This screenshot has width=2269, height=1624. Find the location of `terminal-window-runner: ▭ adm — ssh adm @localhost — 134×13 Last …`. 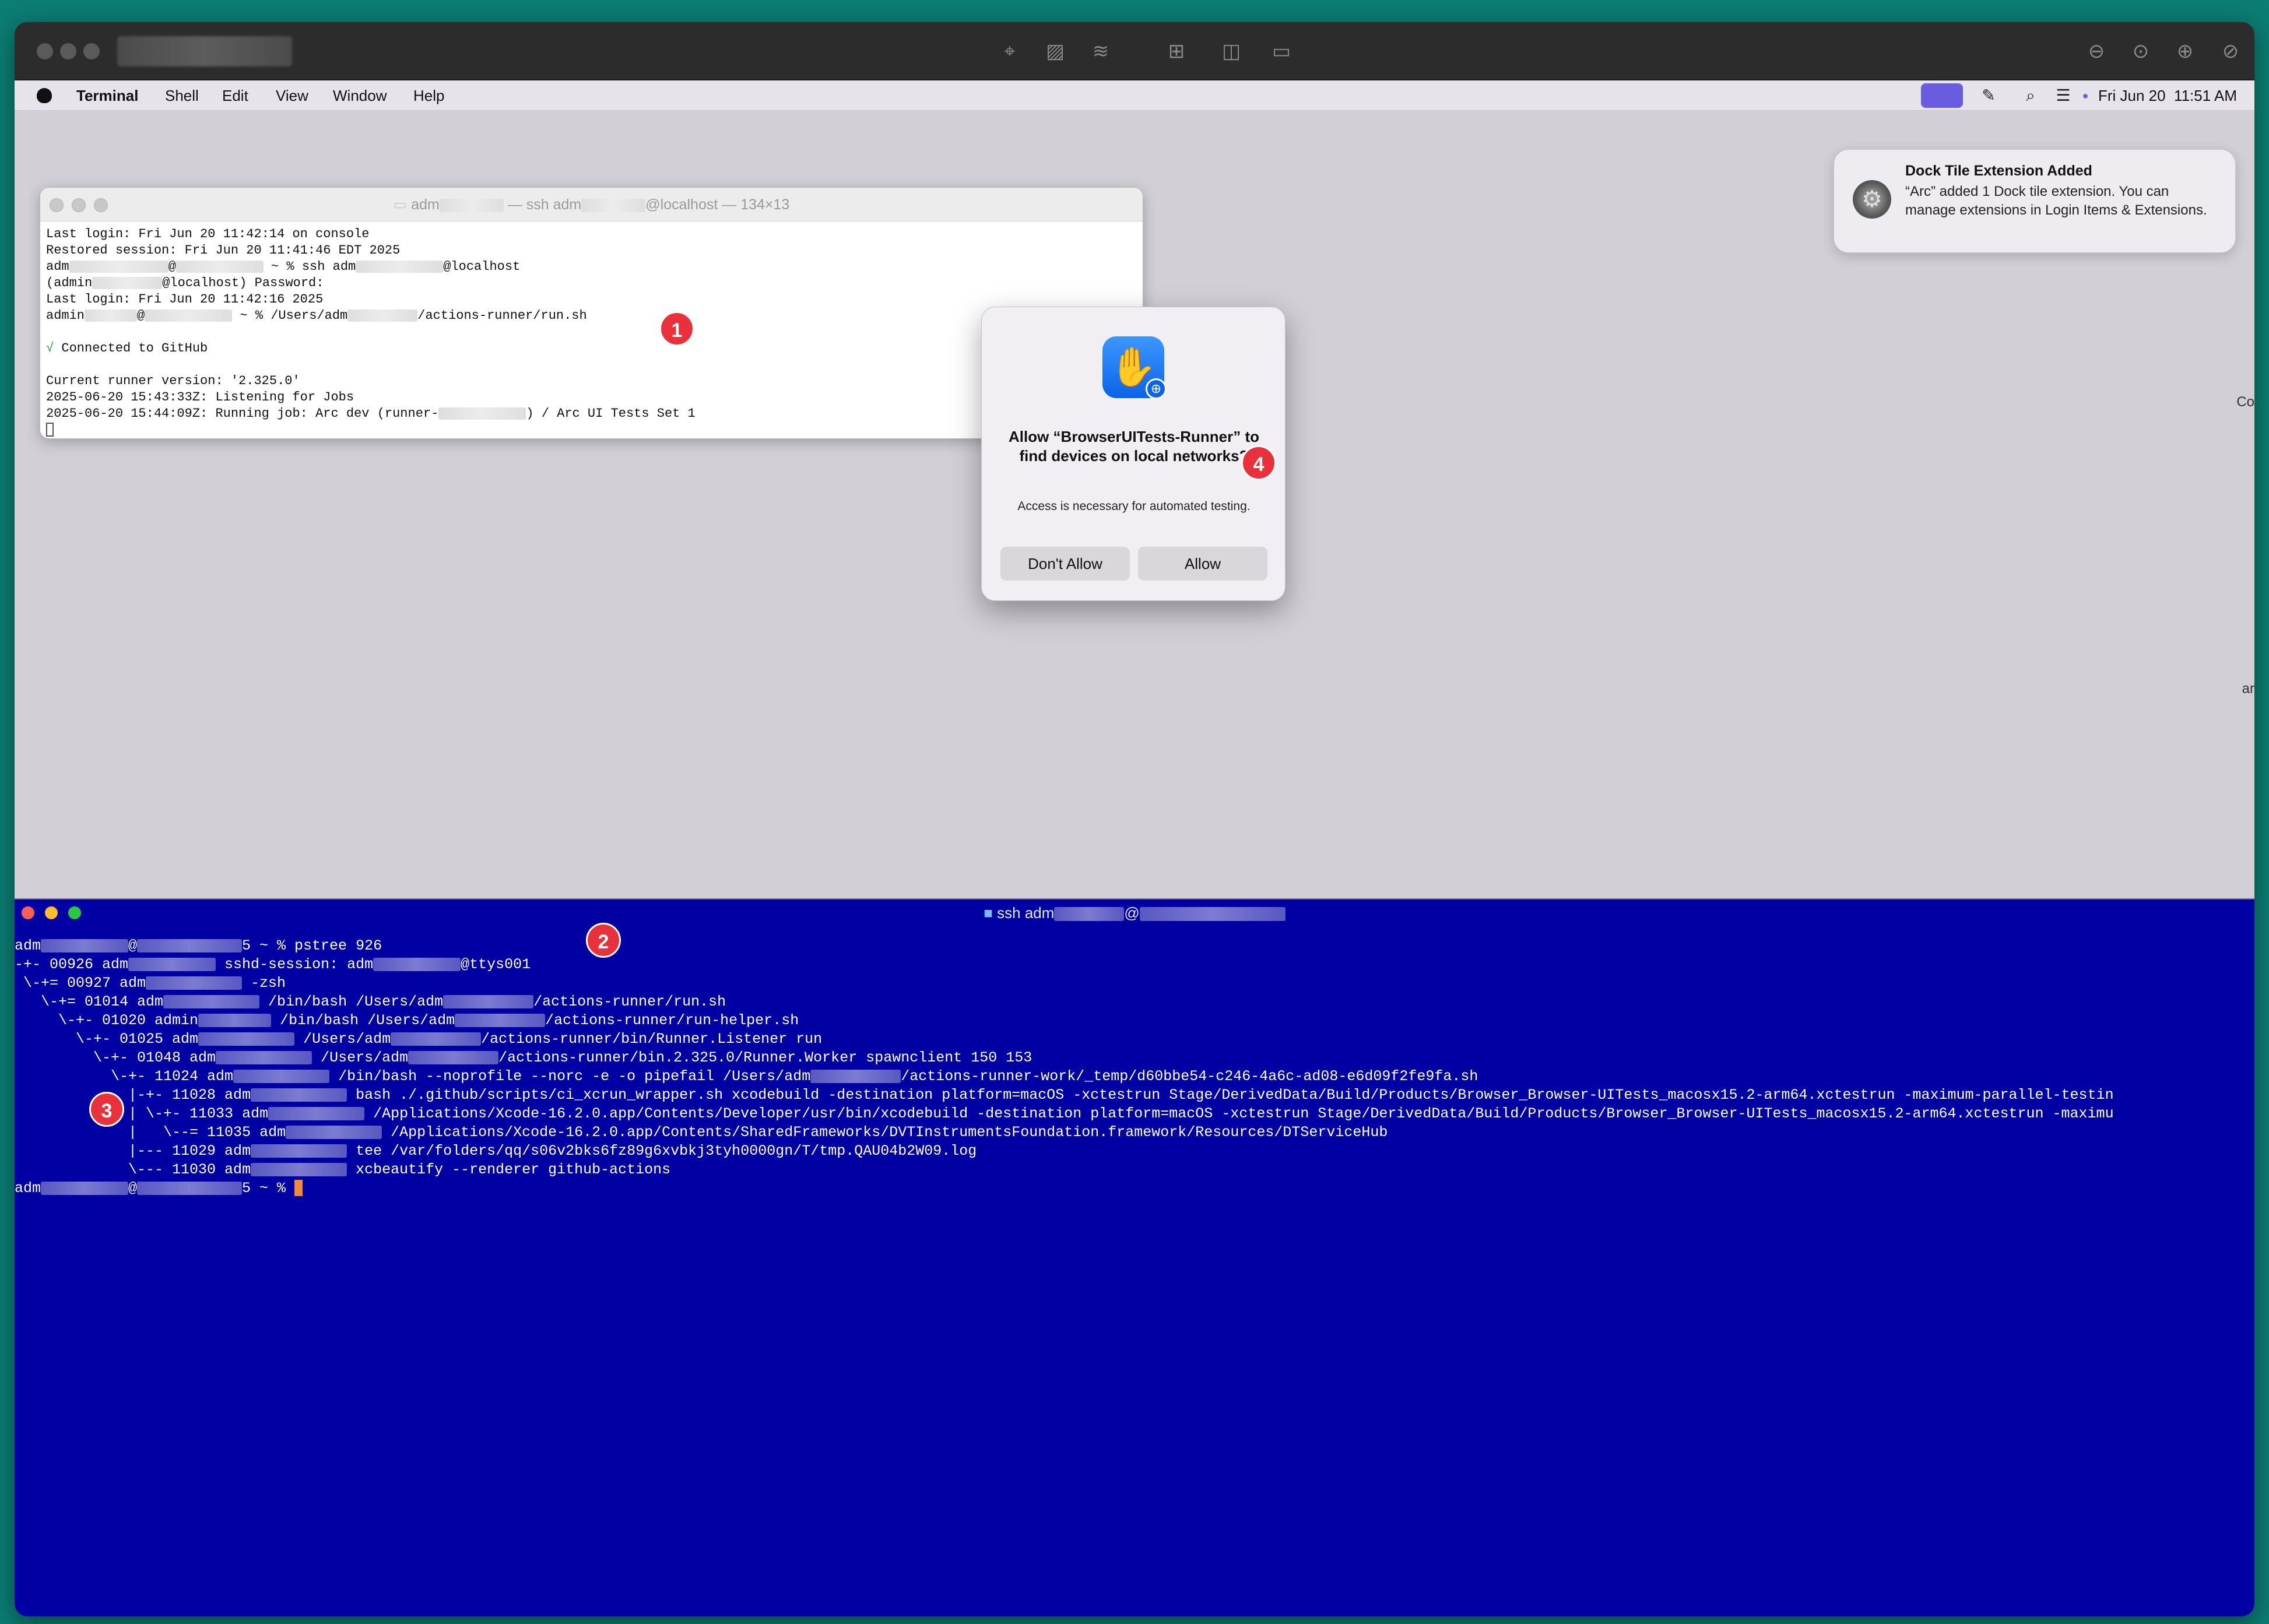

terminal-window-runner: ▭ adm — ssh adm @localhost — 134×13 Last … is located at coordinates (591, 313).